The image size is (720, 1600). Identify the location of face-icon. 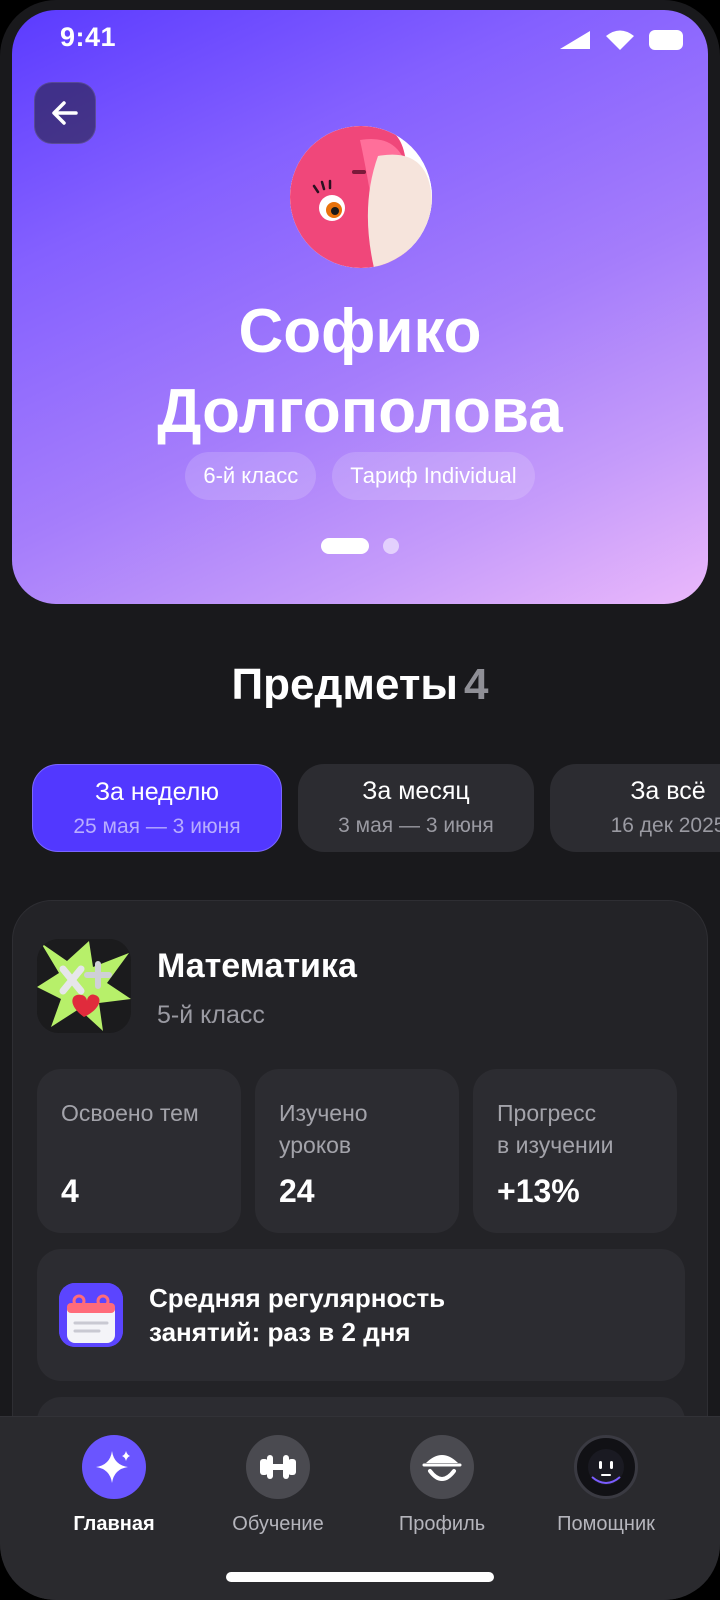
(442, 1467).